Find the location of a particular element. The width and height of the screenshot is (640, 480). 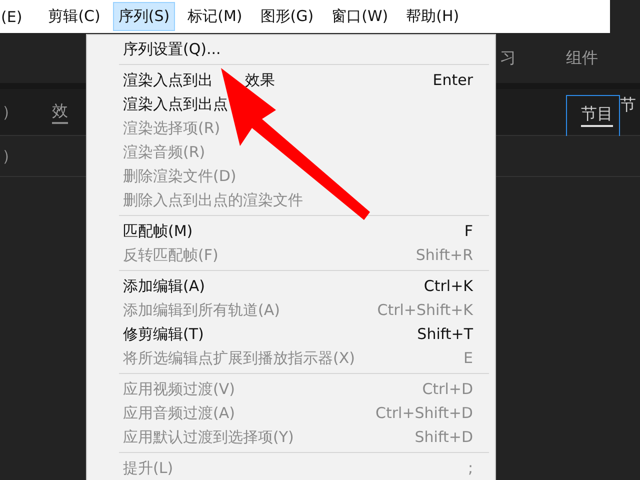

menu-bar-item: 窗口(W) is located at coordinates (360, 16).